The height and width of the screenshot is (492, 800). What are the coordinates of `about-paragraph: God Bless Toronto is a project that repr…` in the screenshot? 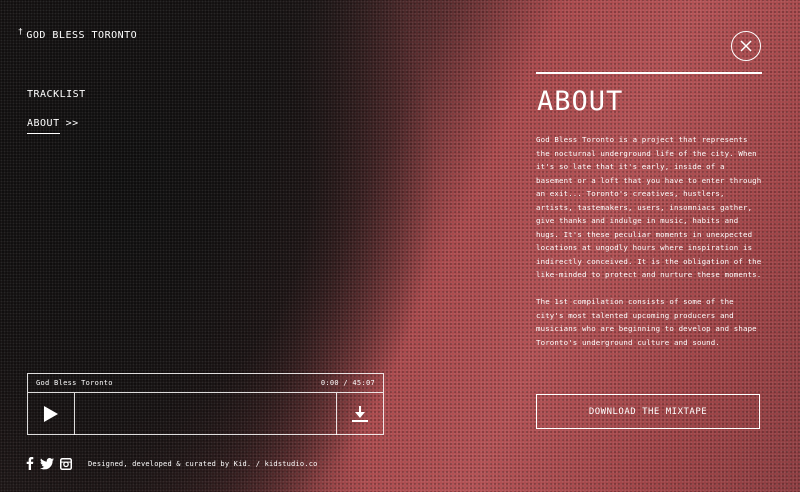 It's located at (649, 207).